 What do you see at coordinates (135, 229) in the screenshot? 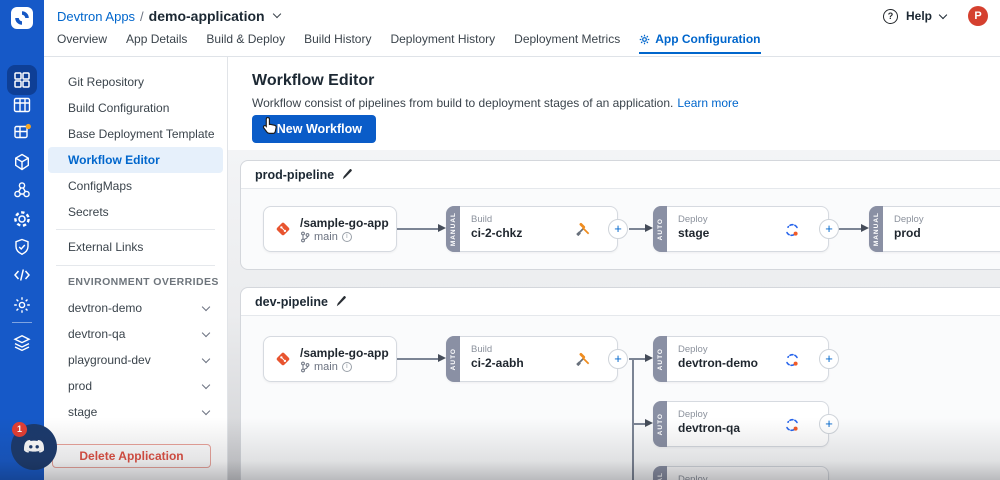
I see `sidebar-divider` at bounding box center [135, 229].